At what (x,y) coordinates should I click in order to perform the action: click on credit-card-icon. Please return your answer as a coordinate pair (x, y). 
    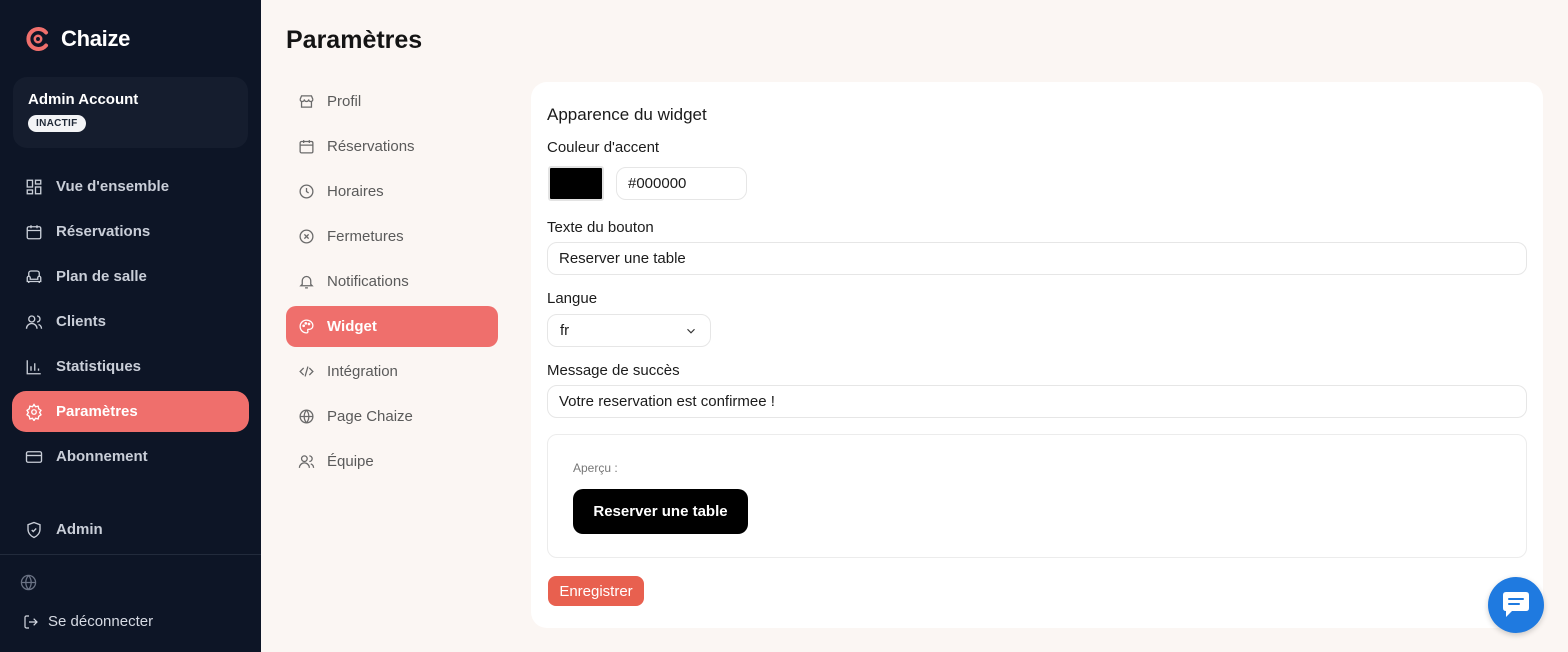
    Looking at the image, I should click on (34, 456).